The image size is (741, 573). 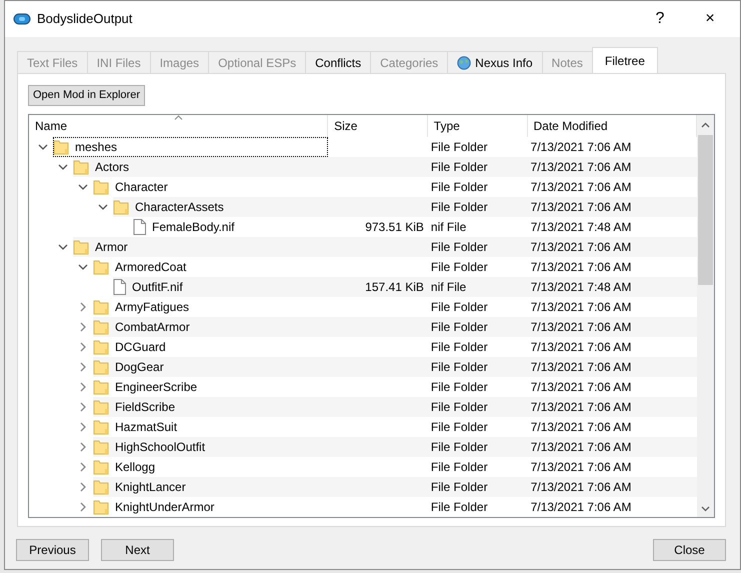 I want to click on column-header: Type, so click(x=478, y=125).